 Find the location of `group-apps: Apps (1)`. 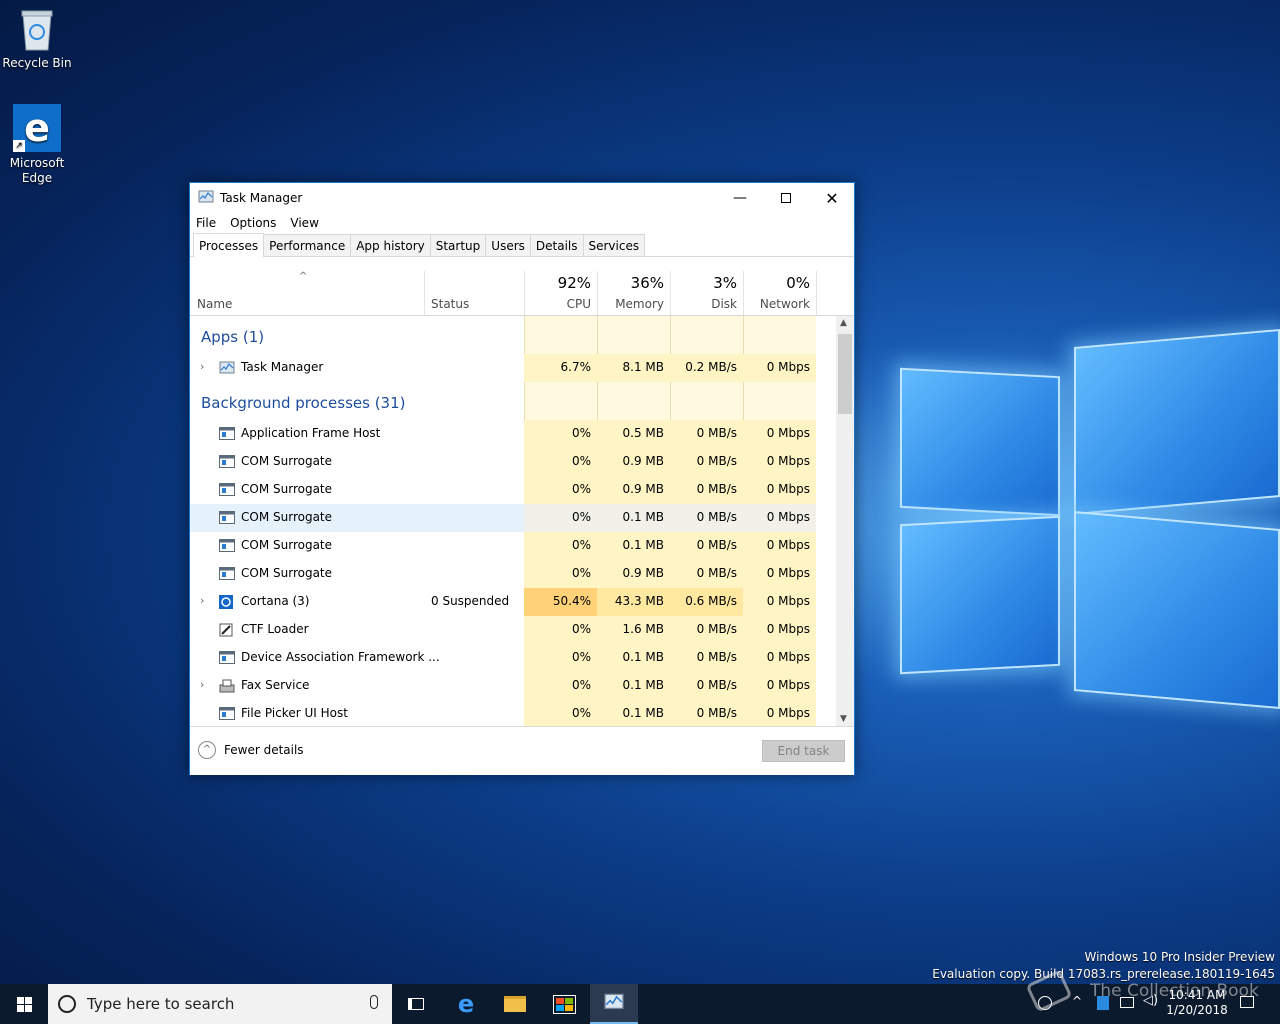

group-apps: Apps (1) is located at coordinates (232, 337).